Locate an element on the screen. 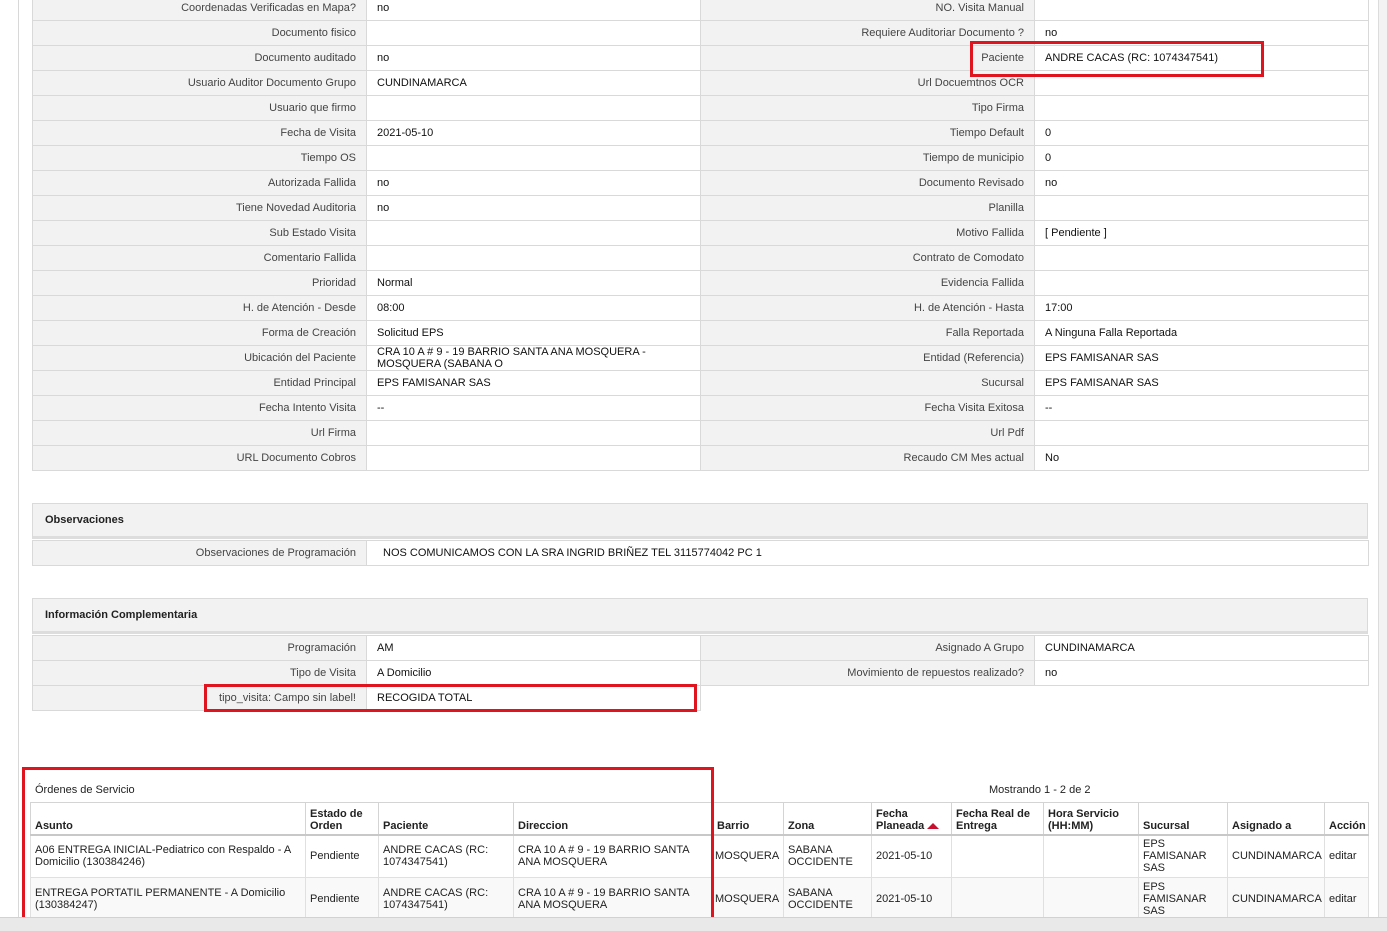 This screenshot has height=931, width=1387. field-label: Entidad Principal is located at coordinates (199, 383).